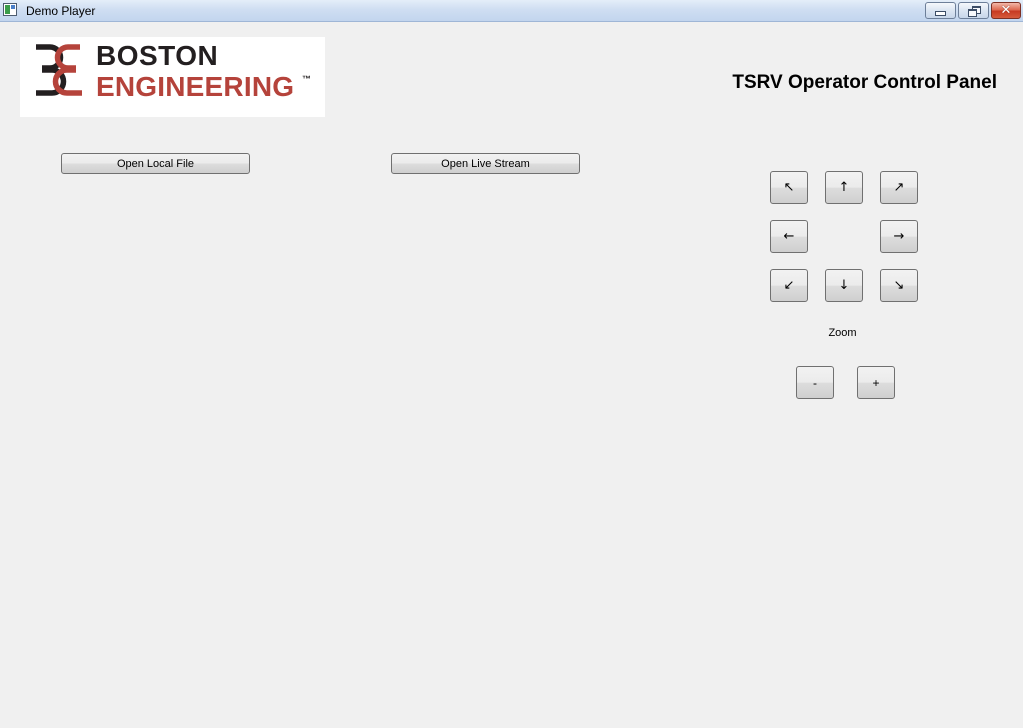 This screenshot has width=1023, height=728. What do you see at coordinates (511, 11) in the screenshot?
I see `title-bar: Demo Player ✕` at bounding box center [511, 11].